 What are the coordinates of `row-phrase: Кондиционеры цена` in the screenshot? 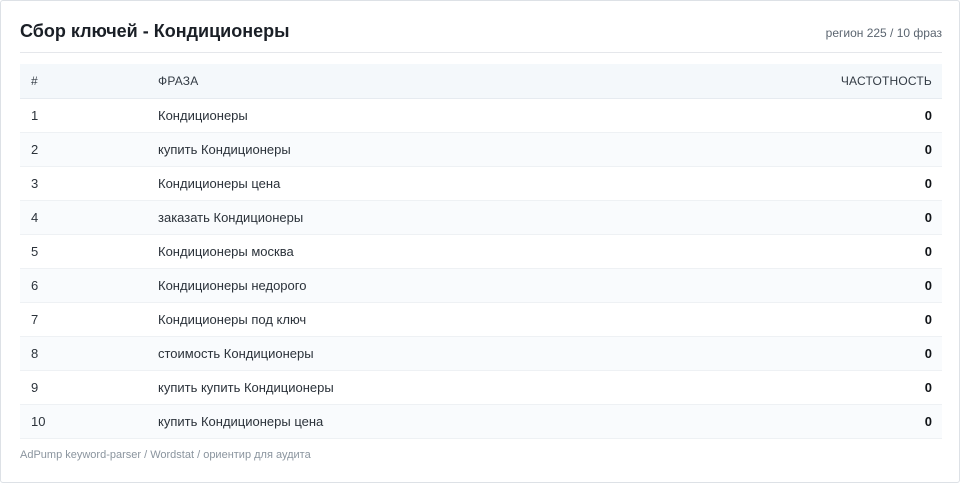 It's located at (444, 183).